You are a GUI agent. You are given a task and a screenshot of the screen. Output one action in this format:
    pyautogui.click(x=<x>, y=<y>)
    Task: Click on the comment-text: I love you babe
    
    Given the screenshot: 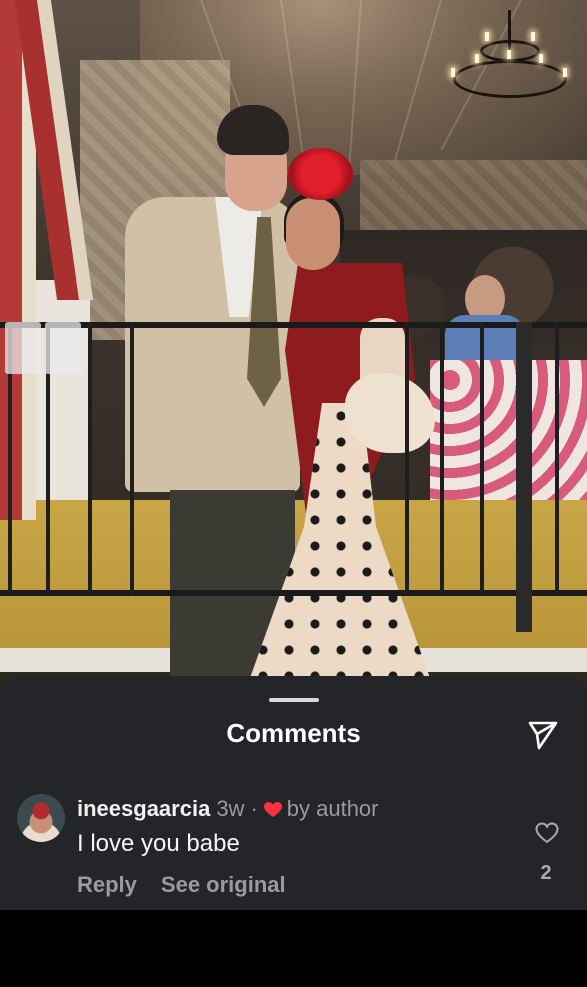 What is the action you would take?
    pyautogui.click(x=158, y=843)
    